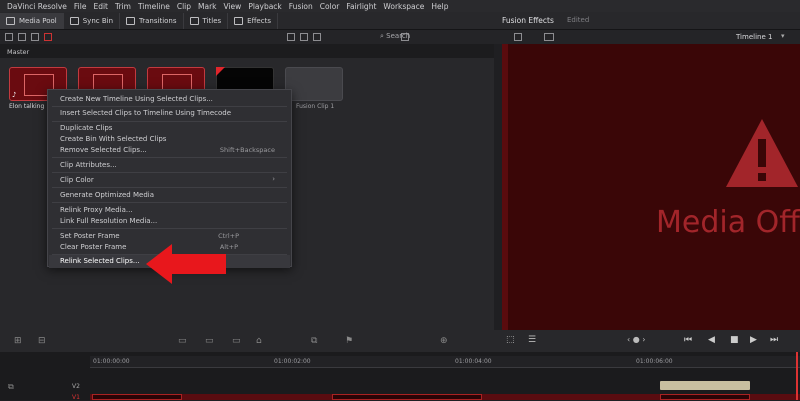  Describe the element at coordinates (212, 20) in the screenshot. I see `titles-label: Titles` at that location.